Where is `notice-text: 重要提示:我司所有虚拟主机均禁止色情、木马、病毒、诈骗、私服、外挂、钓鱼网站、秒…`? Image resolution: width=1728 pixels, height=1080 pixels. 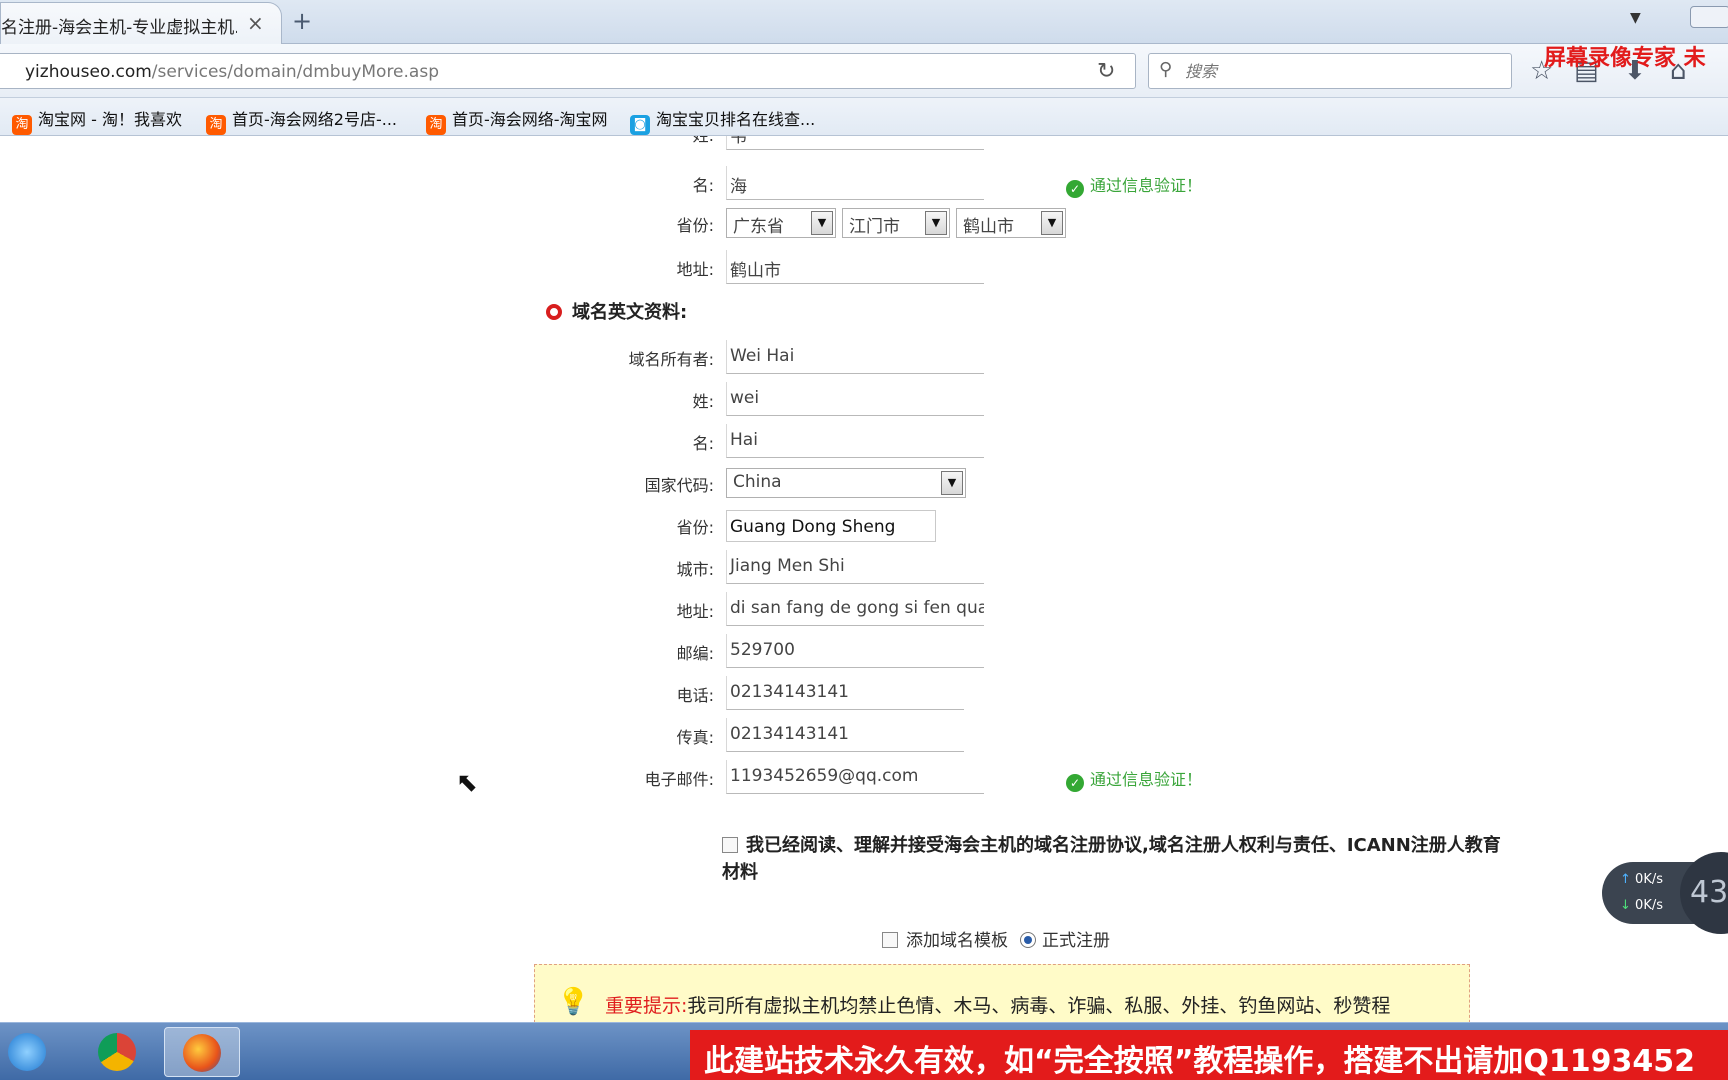
notice-text: 重要提示:我司所有虚拟主机均禁止色情、木马、病毒、诈骗、私服、外挂、钓鱼网站、秒… is located at coordinates (997, 1004).